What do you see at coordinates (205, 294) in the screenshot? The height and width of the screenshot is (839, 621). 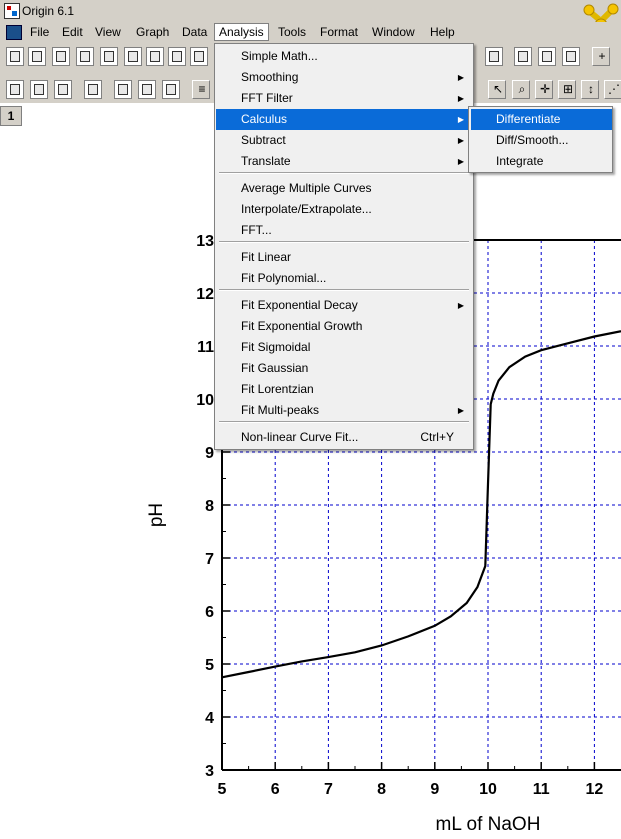 I see `y-tick-label: 12` at bounding box center [205, 294].